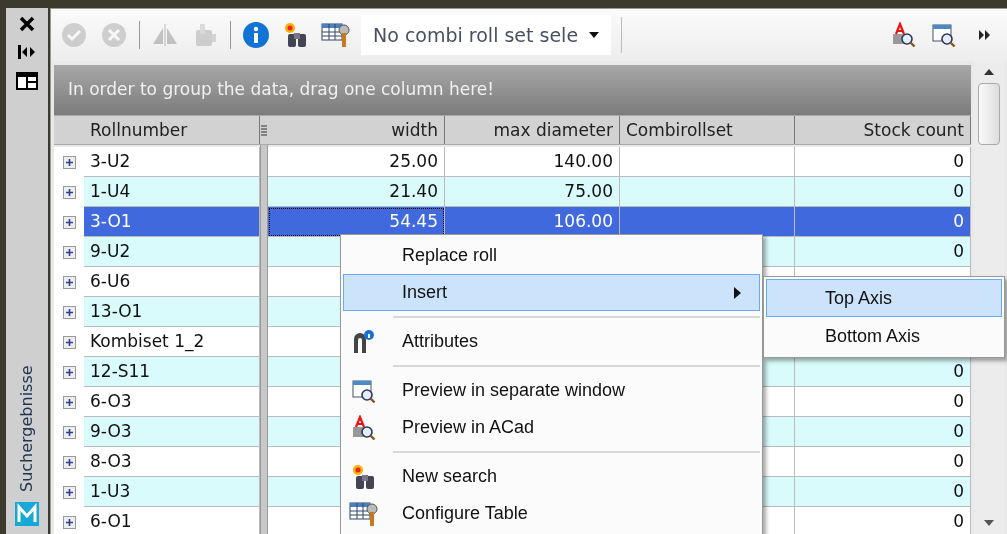 The width and height of the screenshot is (1007, 534). I want to click on table-cell: 6-O1, so click(172, 520).